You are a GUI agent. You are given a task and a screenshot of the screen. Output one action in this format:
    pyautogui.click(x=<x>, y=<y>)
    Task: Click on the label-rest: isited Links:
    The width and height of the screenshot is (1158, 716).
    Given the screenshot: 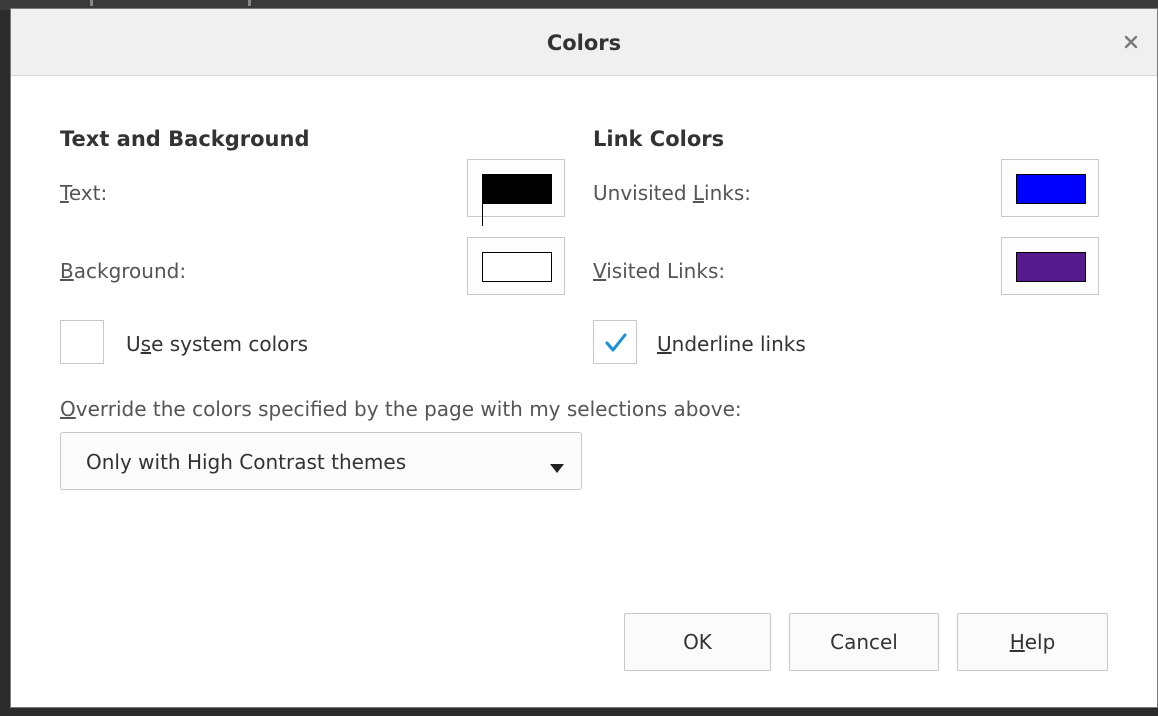 What is the action you would take?
    pyautogui.click(x=666, y=271)
    